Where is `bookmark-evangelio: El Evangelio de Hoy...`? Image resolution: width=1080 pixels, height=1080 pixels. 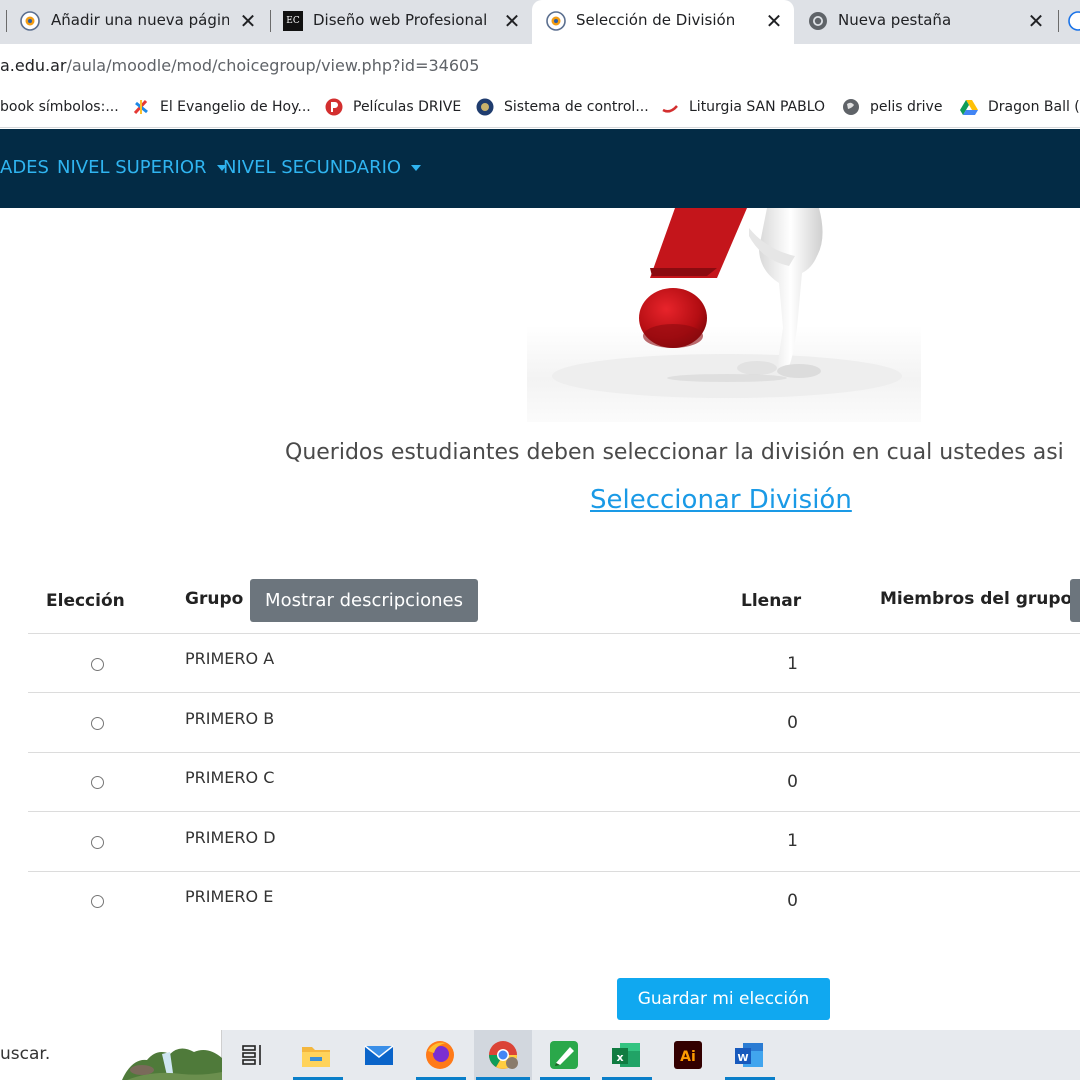
bookmark-evangelio: El Evangelio de Hoy... is located at coordinates (221, 107).